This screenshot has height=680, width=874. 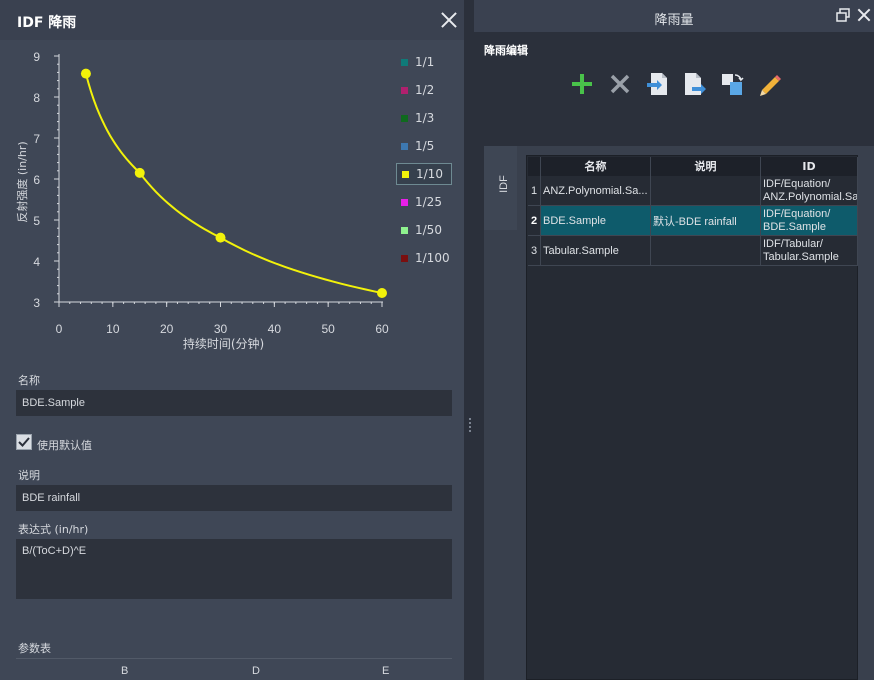 I want to click on panel-title: IDF 降雨, so click(x=47, y=23).